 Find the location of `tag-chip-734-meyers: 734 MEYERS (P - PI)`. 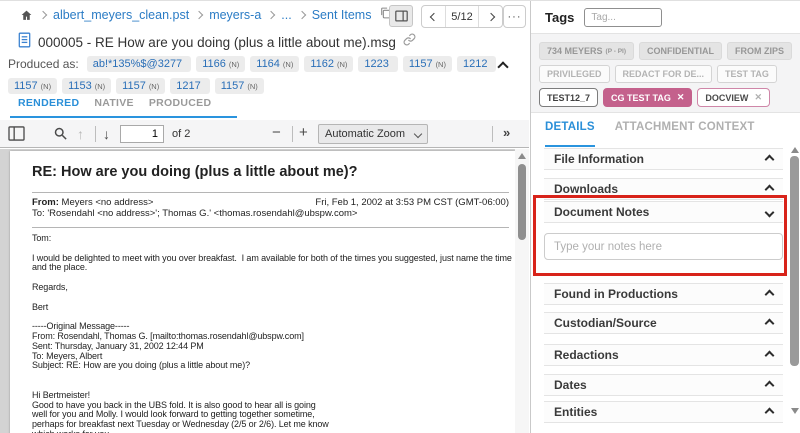

tag-chip-734-meyers: 734 MEYERS (P - PI) is located at coordinates (586, 51).